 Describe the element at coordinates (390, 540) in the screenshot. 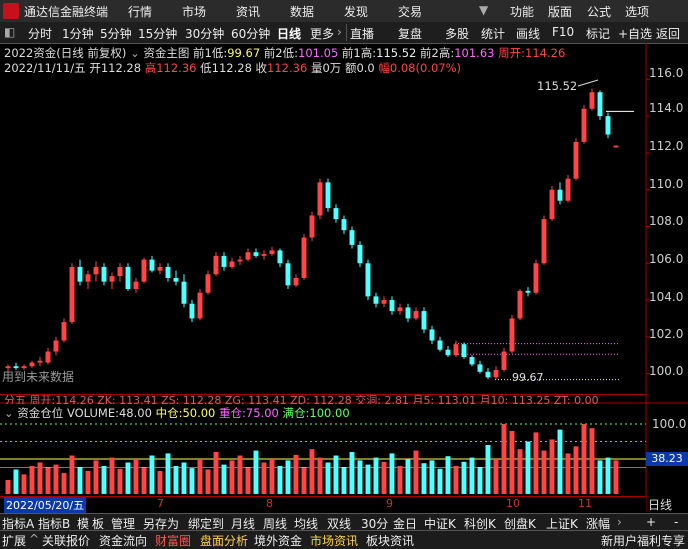

I see `tab-sector-news: 板块资讯` at that location.